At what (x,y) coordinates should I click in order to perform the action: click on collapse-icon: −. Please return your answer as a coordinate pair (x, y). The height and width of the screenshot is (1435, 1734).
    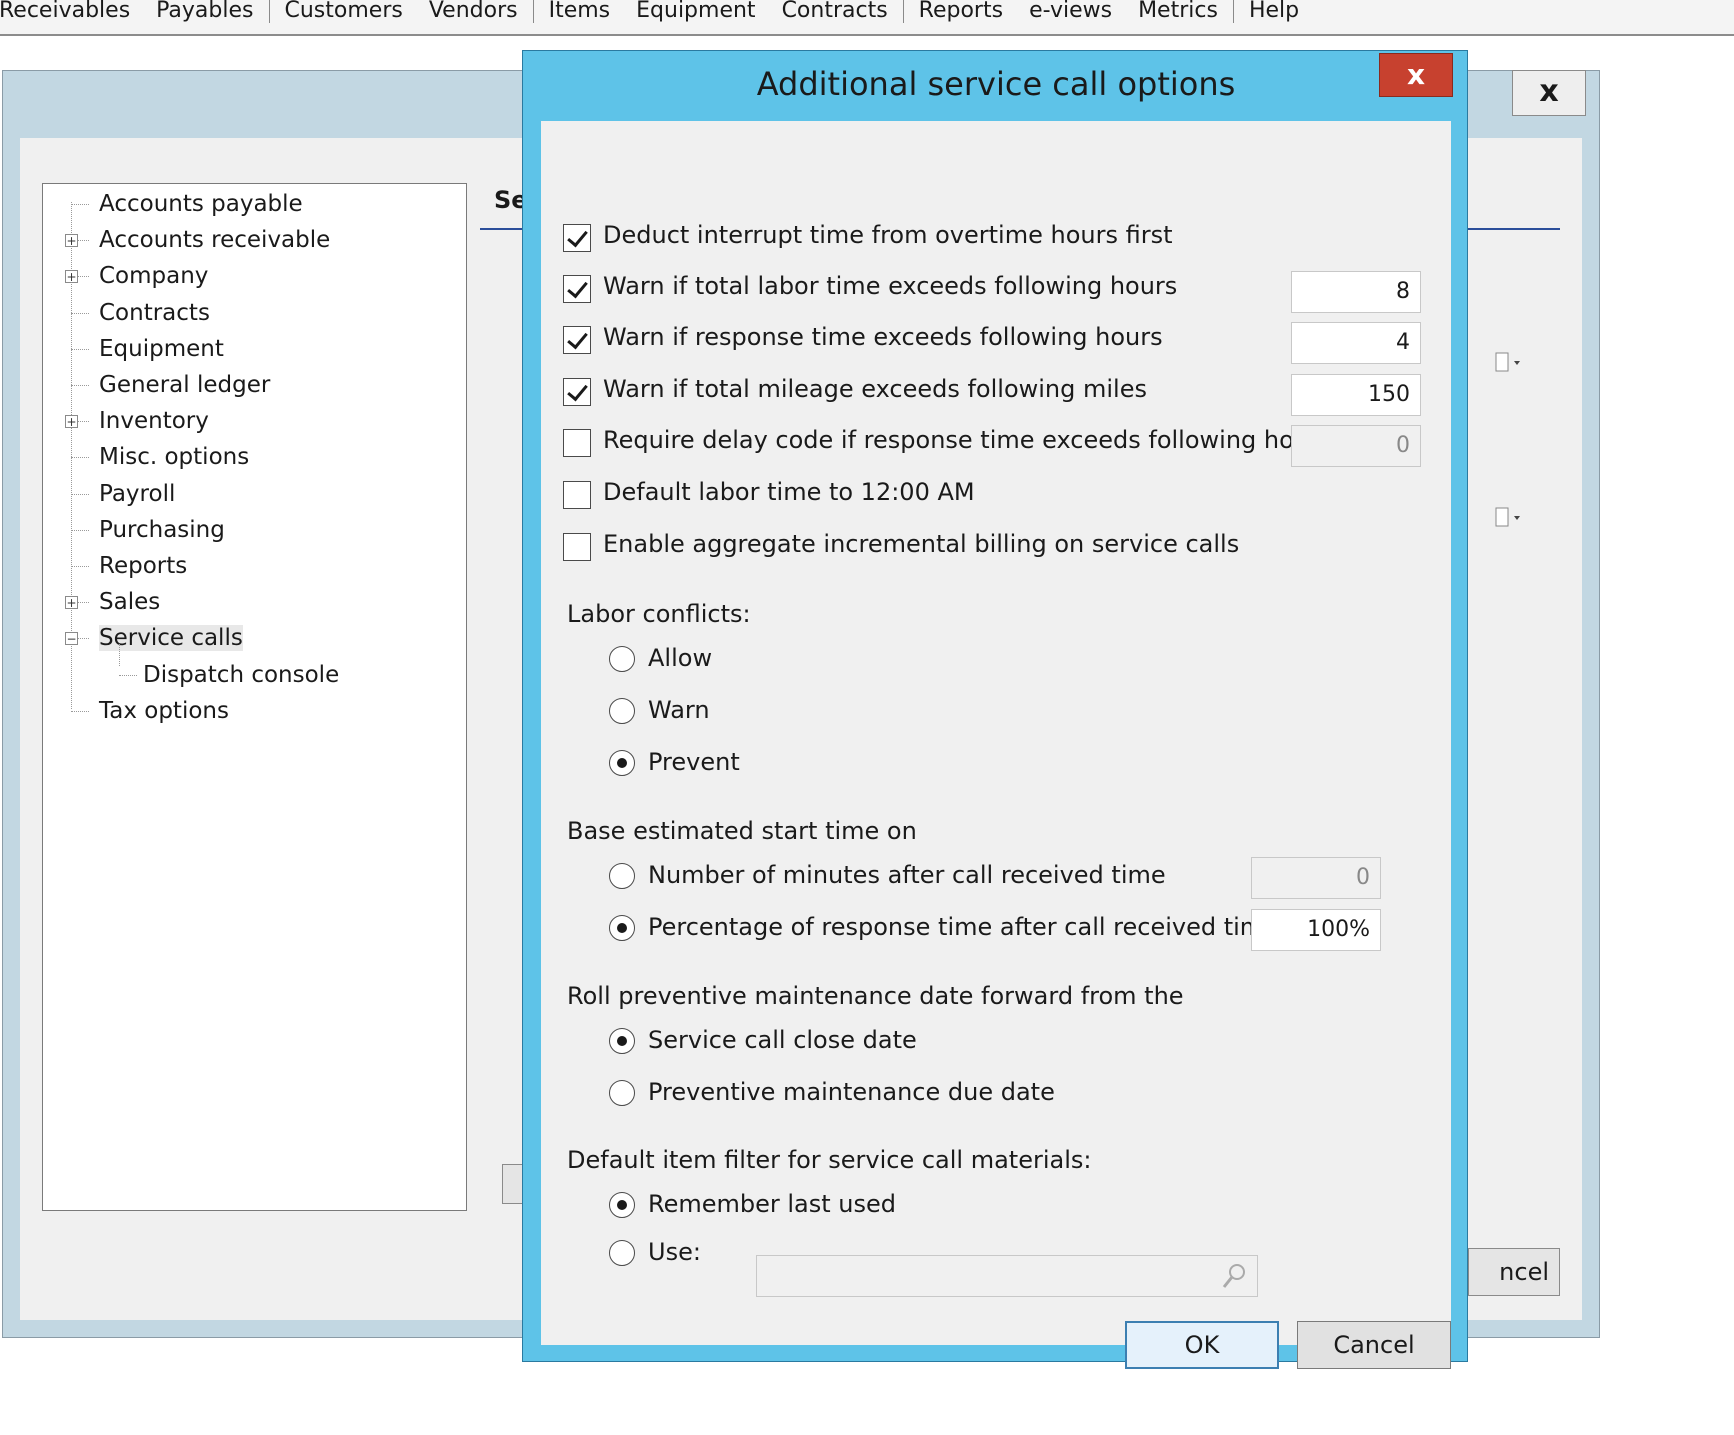
    Looking at the image, I should click on (71, 639).